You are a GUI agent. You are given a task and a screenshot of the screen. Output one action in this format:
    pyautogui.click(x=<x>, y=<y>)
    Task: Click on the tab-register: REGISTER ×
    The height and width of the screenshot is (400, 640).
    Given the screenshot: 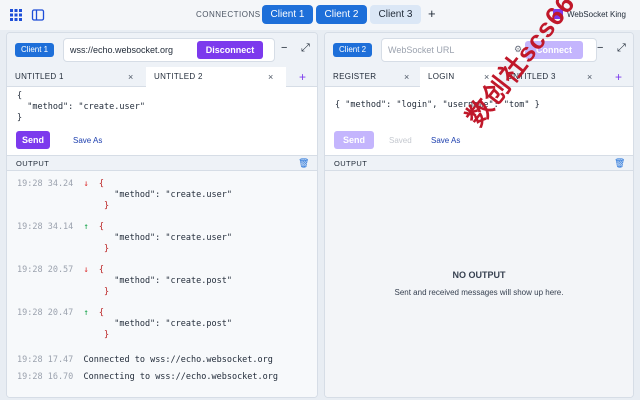 What is the action you would take?
    pyautogui.click(x=372, y=77)
    